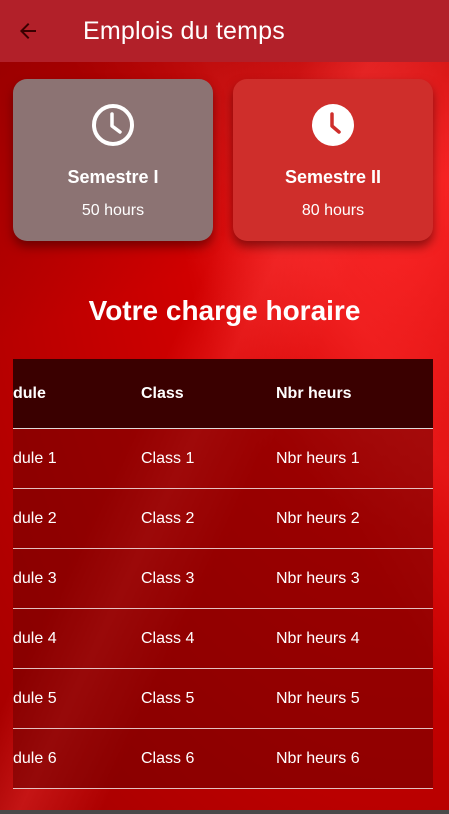 This screenshot has width=449, height=814. What do you see at coordinates (318, 578) in the screenshot?
I see `cell-hours: Nbr heurs 3` at bounding box center [318, 578].